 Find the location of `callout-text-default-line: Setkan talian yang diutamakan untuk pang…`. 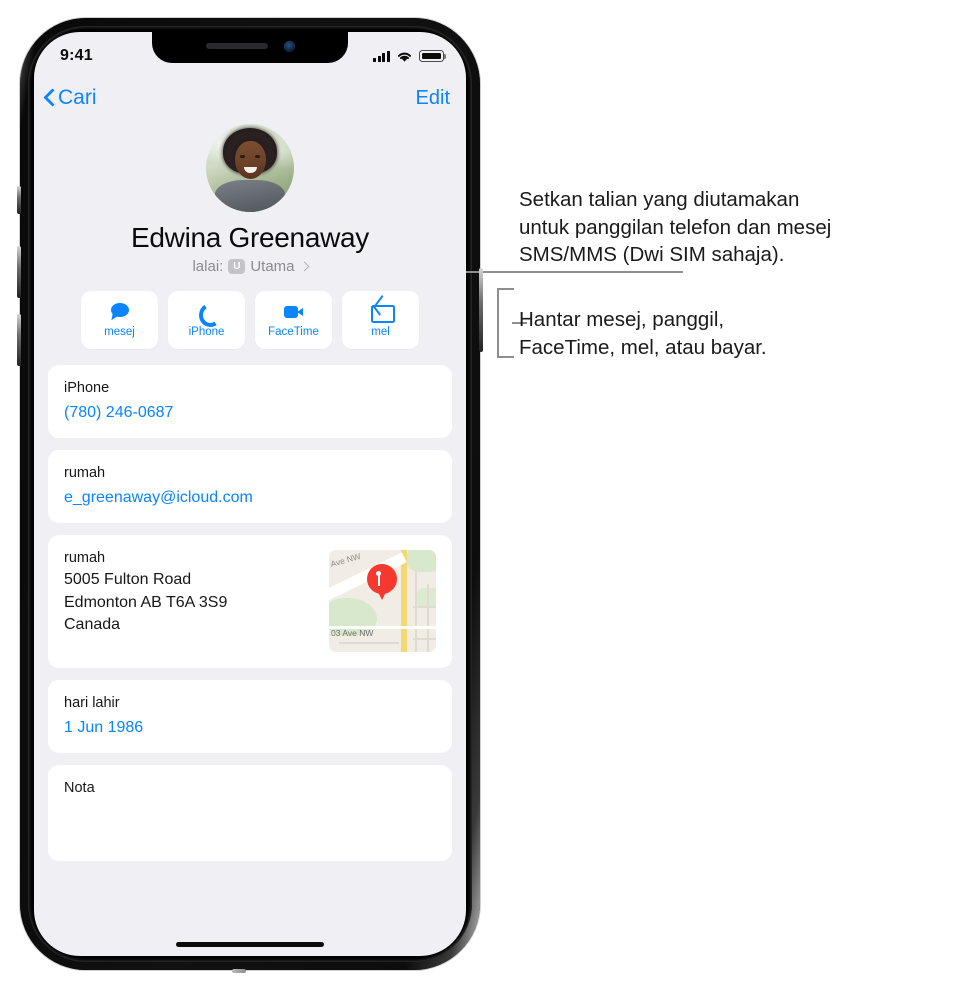

callout-text-default-line: Setkan talian yang diutamakan untuk pang… is located at coordinates (675, 227).